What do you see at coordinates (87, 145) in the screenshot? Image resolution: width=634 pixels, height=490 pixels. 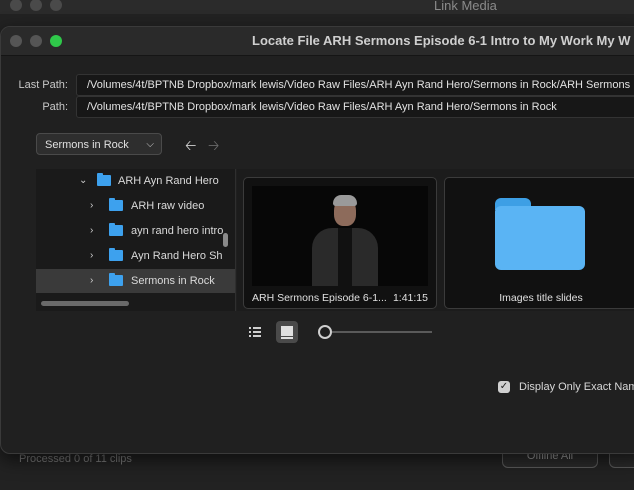 I see `location-dropdown-value: Sermons in Rock` at bounding box center [87, 145].